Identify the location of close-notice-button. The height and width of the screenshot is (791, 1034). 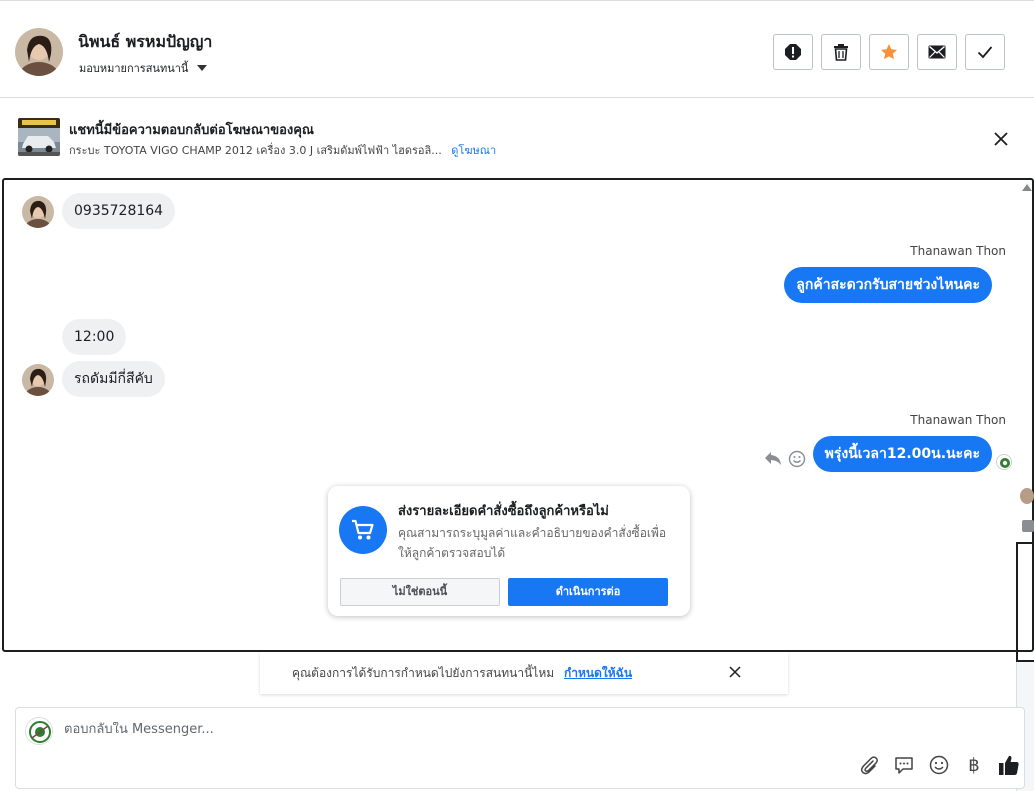
(736, 672).